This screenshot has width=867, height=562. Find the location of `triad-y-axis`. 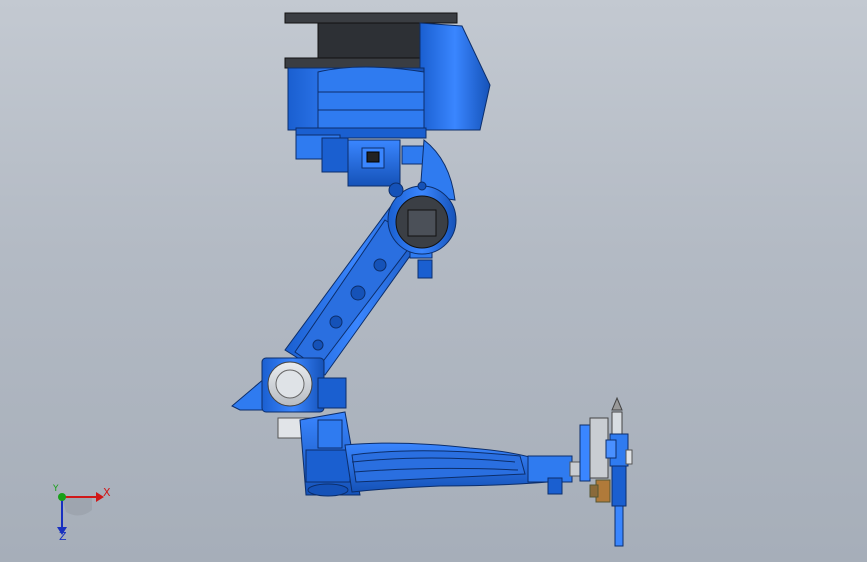

triad-y-axis is located at coordinates (62, 497).